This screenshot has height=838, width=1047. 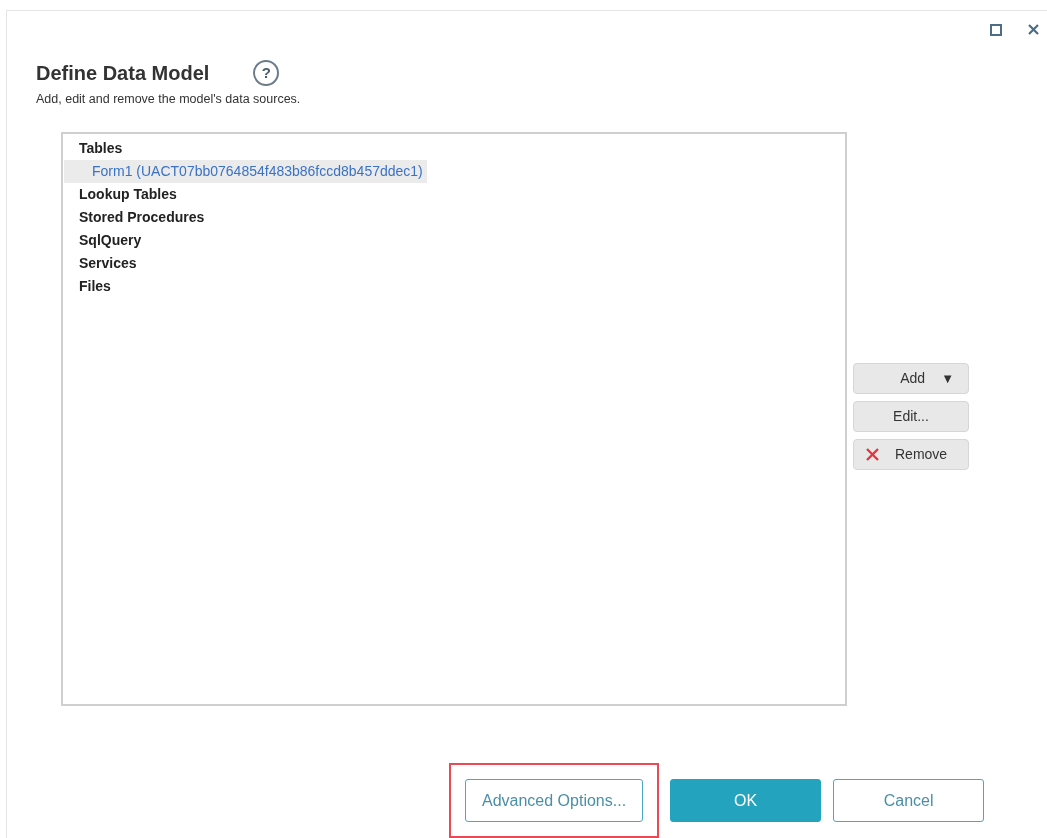 What do you see at coordinates (245, 171) in the screenshot?
I see `tree-item: Form1 (UACT07bb0764854f483b86fccd8b457ddec1)` at bounding box center [245, 171].